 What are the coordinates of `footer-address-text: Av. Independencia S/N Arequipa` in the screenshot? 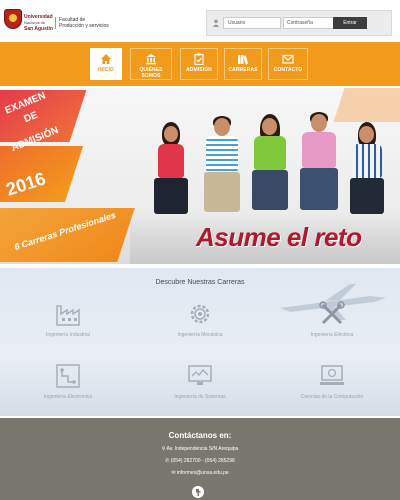 It's located at (202, 449).